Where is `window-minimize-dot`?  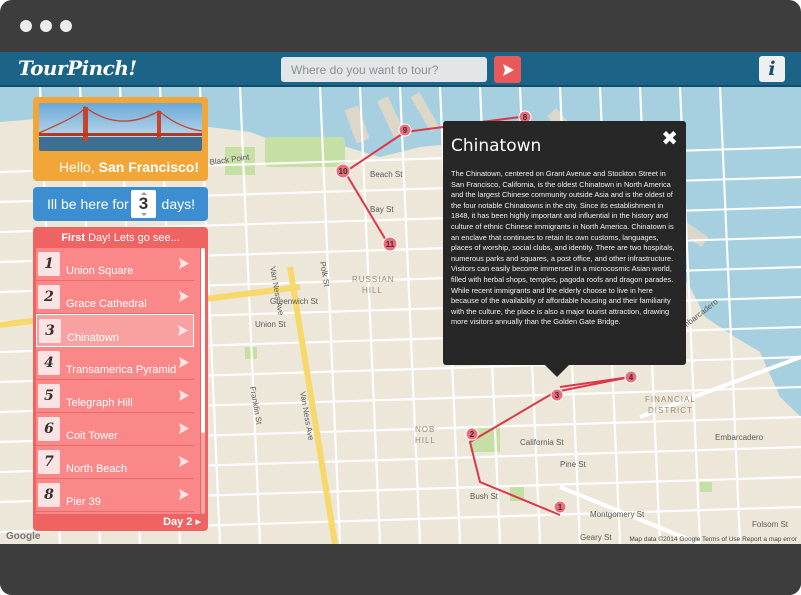 window-minimize-dot is located at coordinates (46, 26).